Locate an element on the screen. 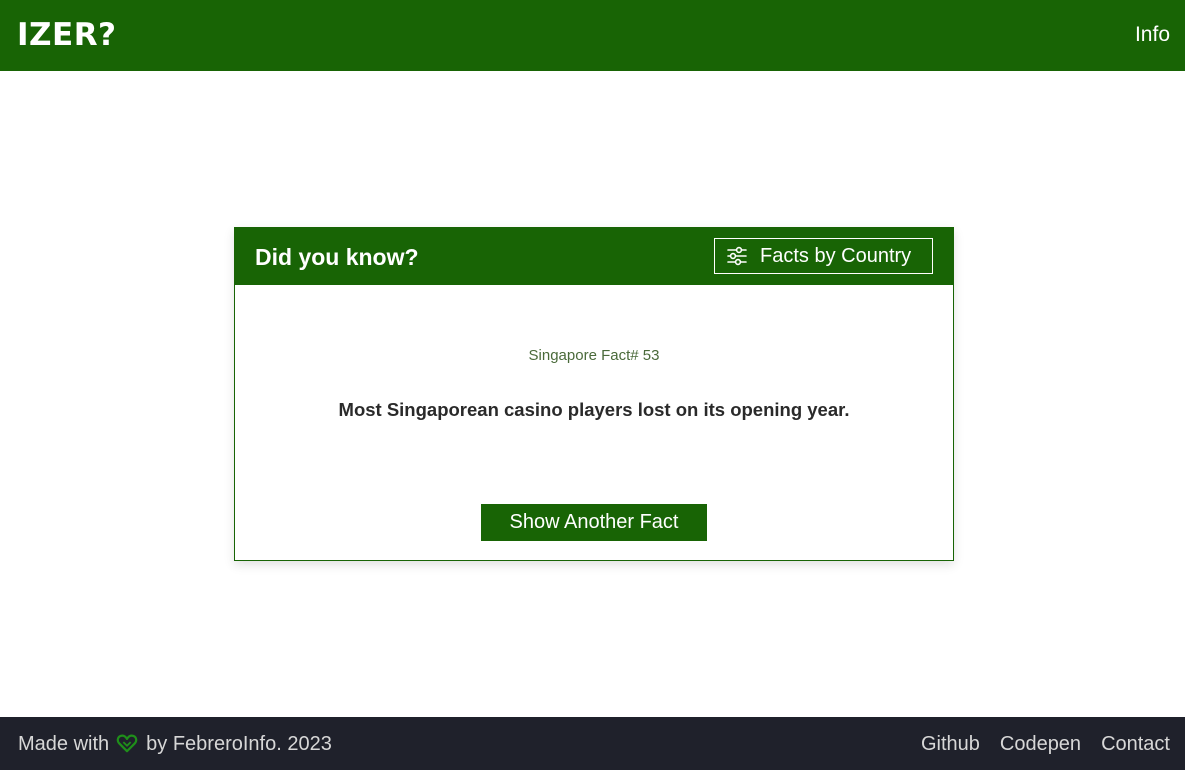 This screenshot has width=1185, height=770. footer-credit: Made with by FebreroInfo. 2023 is located at coordinates (175, 744).